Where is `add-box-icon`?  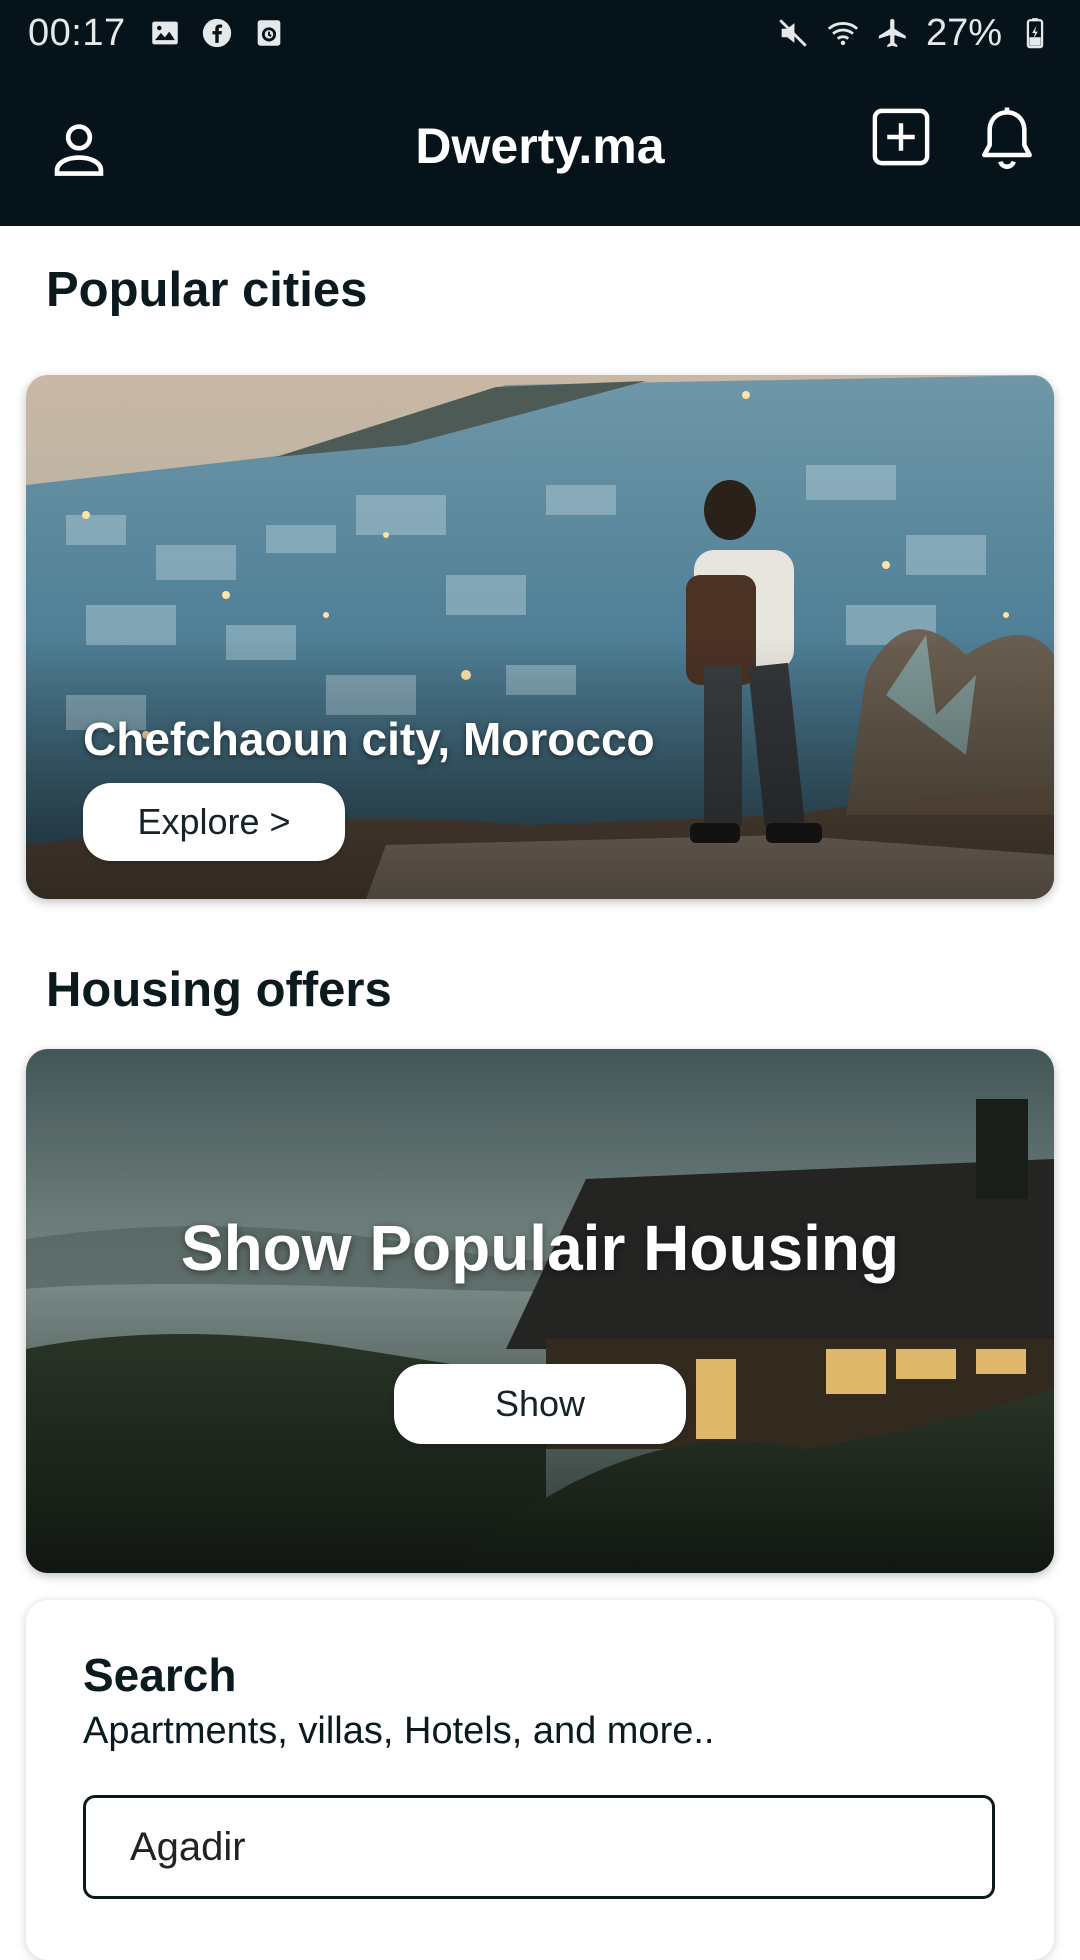 add-box-icon is located at coordinates (901, 137).